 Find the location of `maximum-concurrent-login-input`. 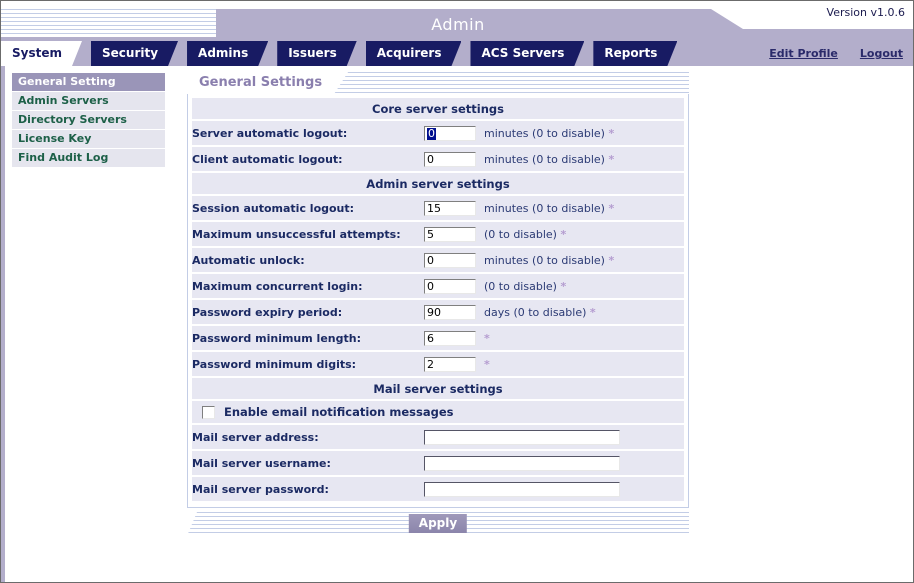

maximum-concurrent-login-input is located at coordinates (450, 286).